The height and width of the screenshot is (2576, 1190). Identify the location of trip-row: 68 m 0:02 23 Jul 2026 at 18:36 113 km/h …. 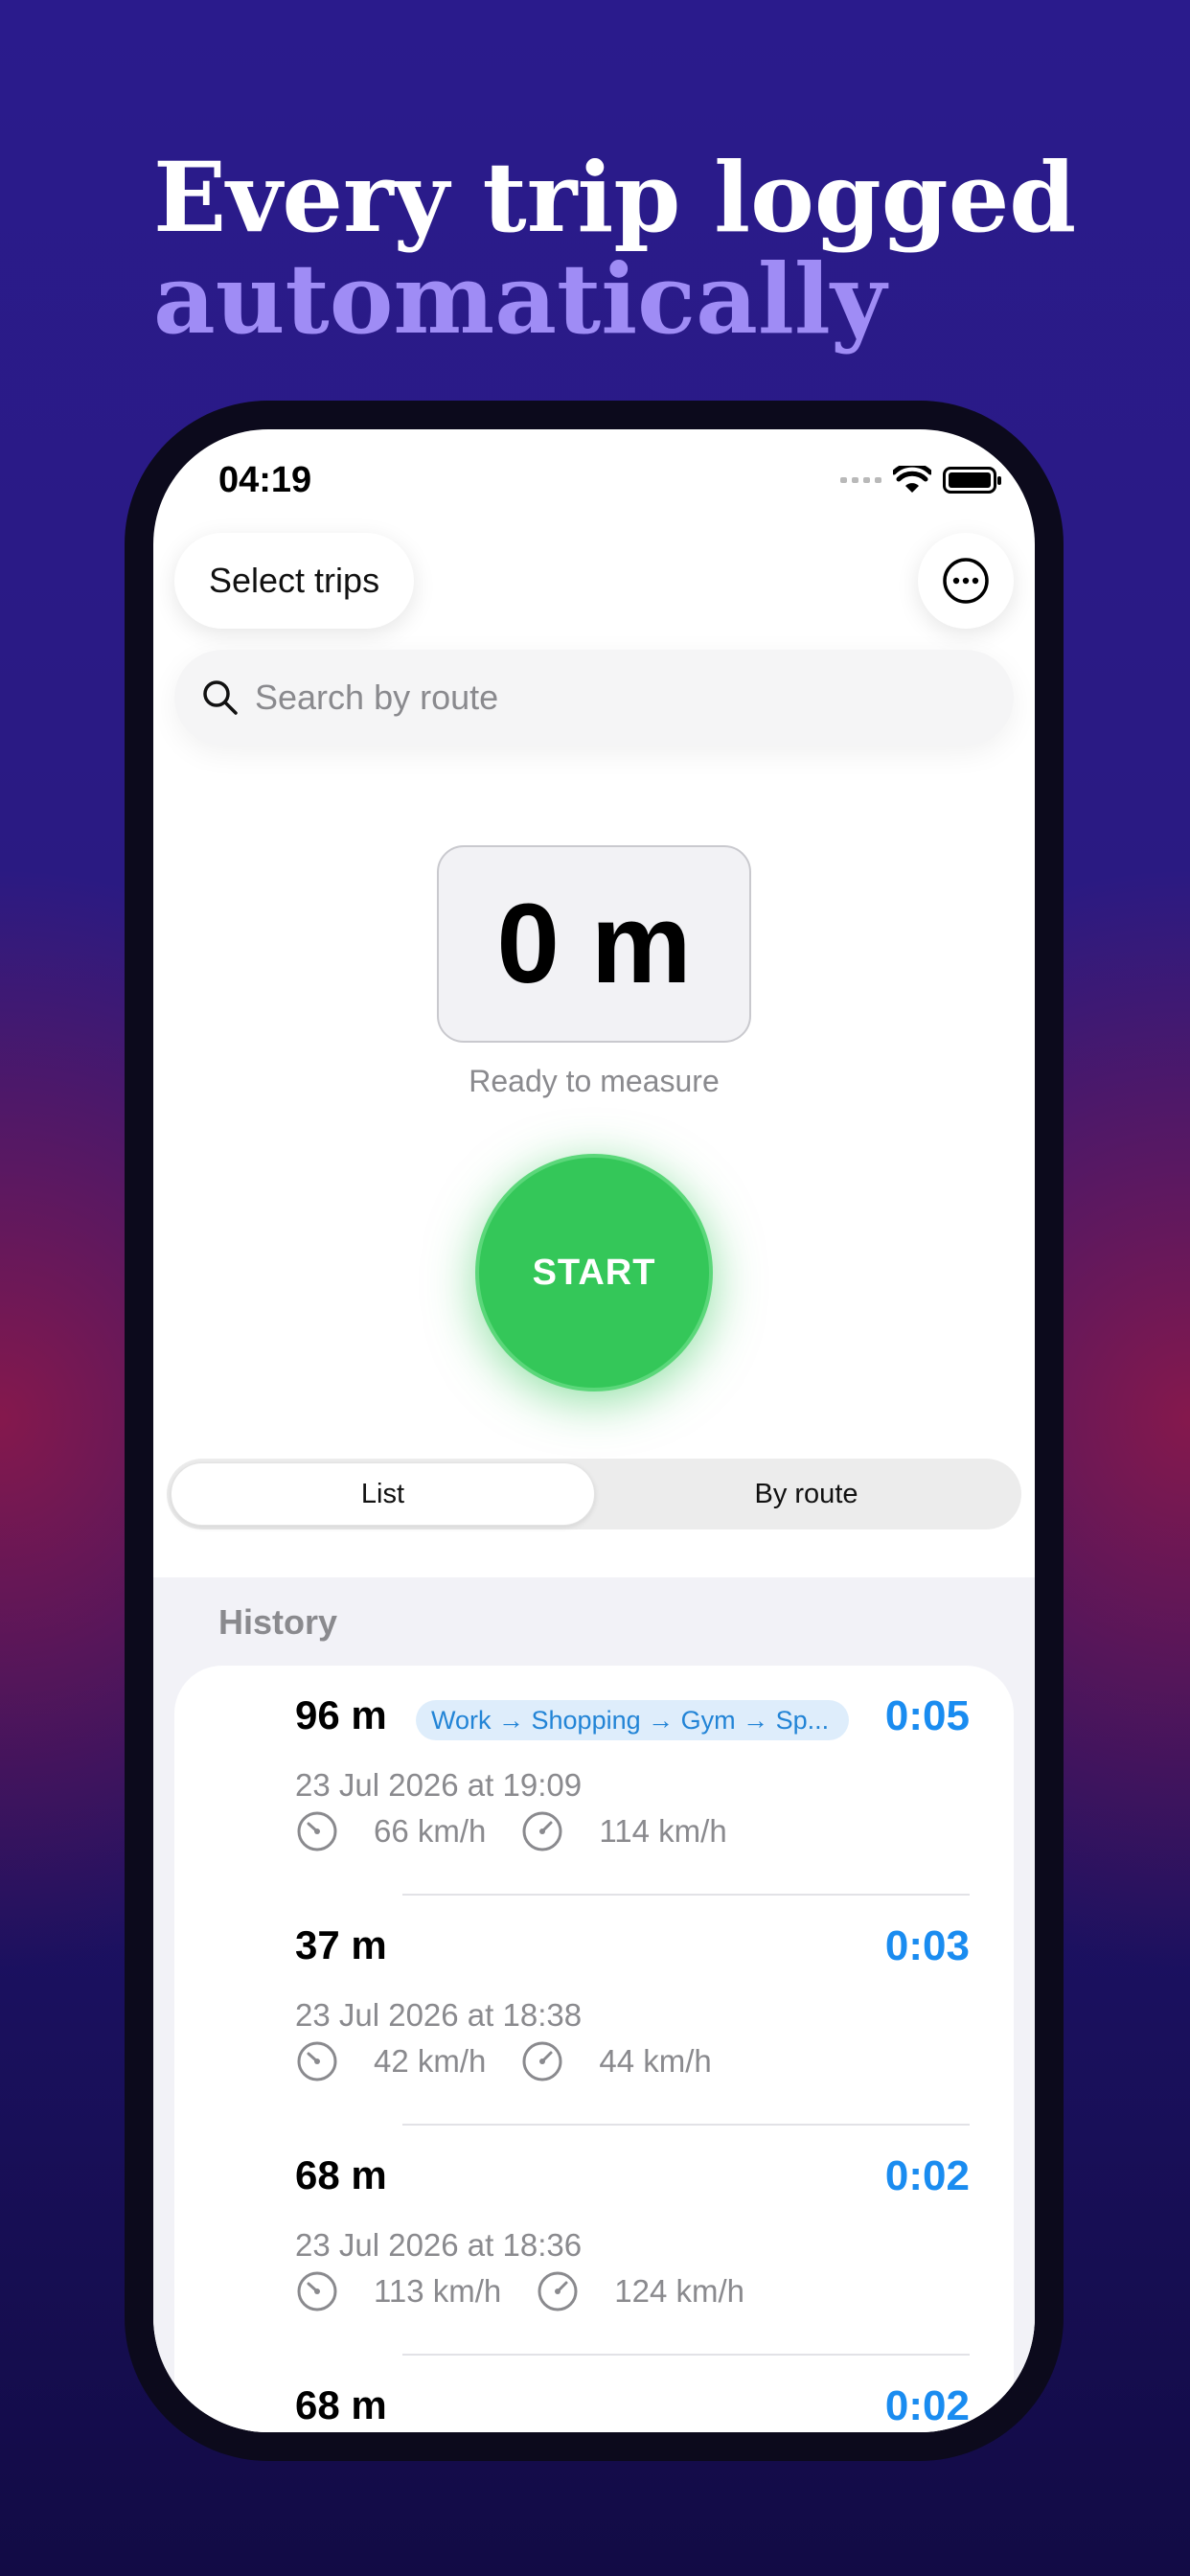
(594, 2241).